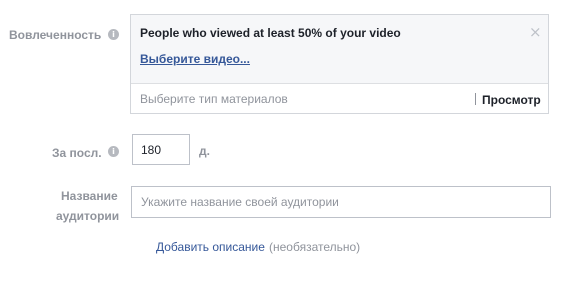 The image size is (567, 281). What do you see at coordinates (89, 196) in the screenshot?
I see `audience-name-label-line1: Название` at bounding box center [89, 196].